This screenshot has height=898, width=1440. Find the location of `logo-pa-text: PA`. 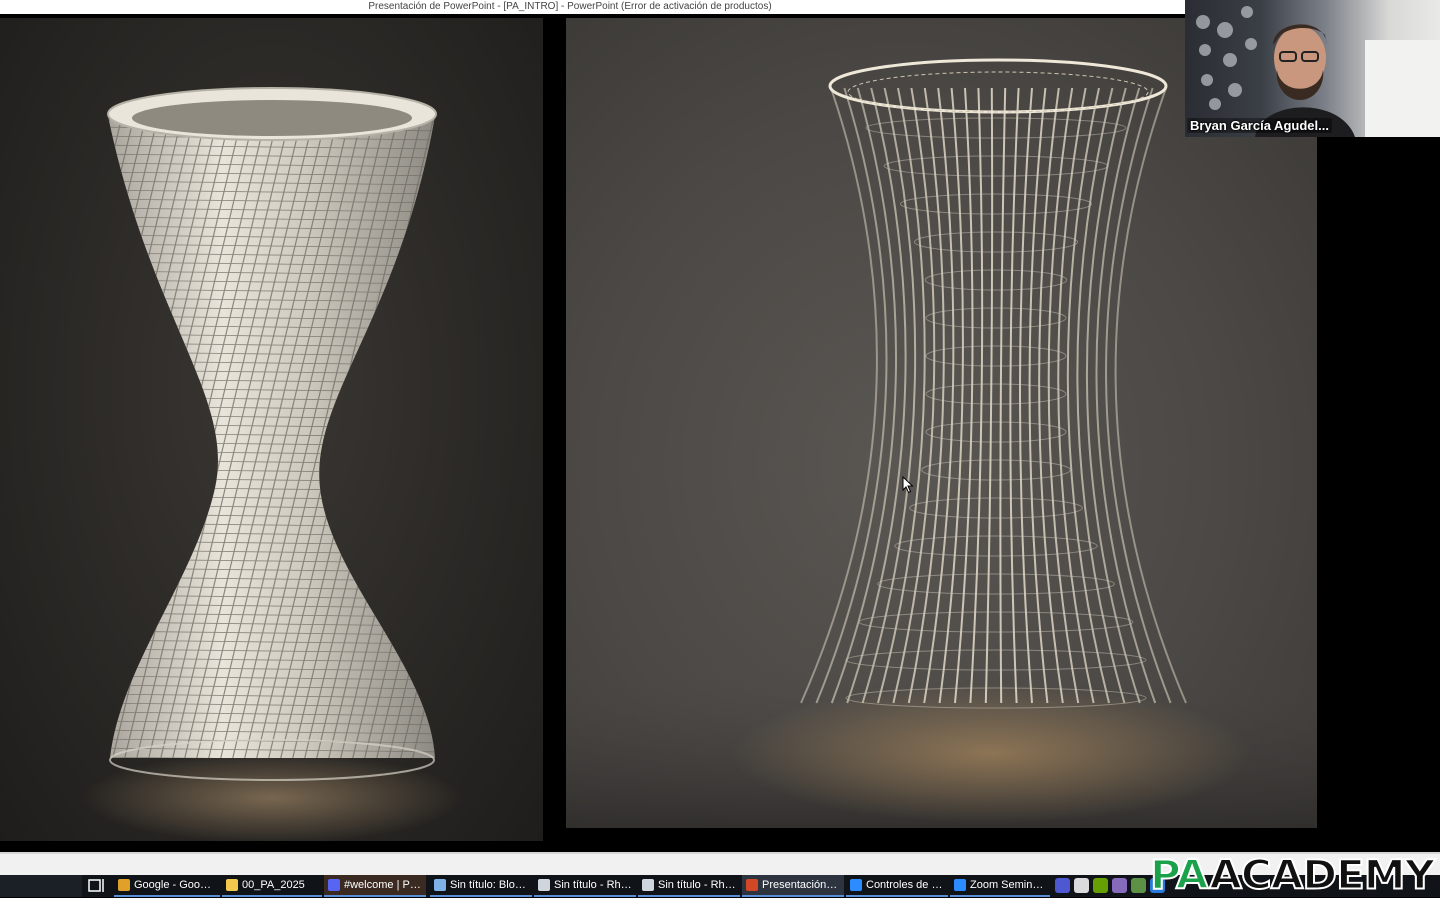

logo-pa-text: PA is located at coordinates (1179, 874).